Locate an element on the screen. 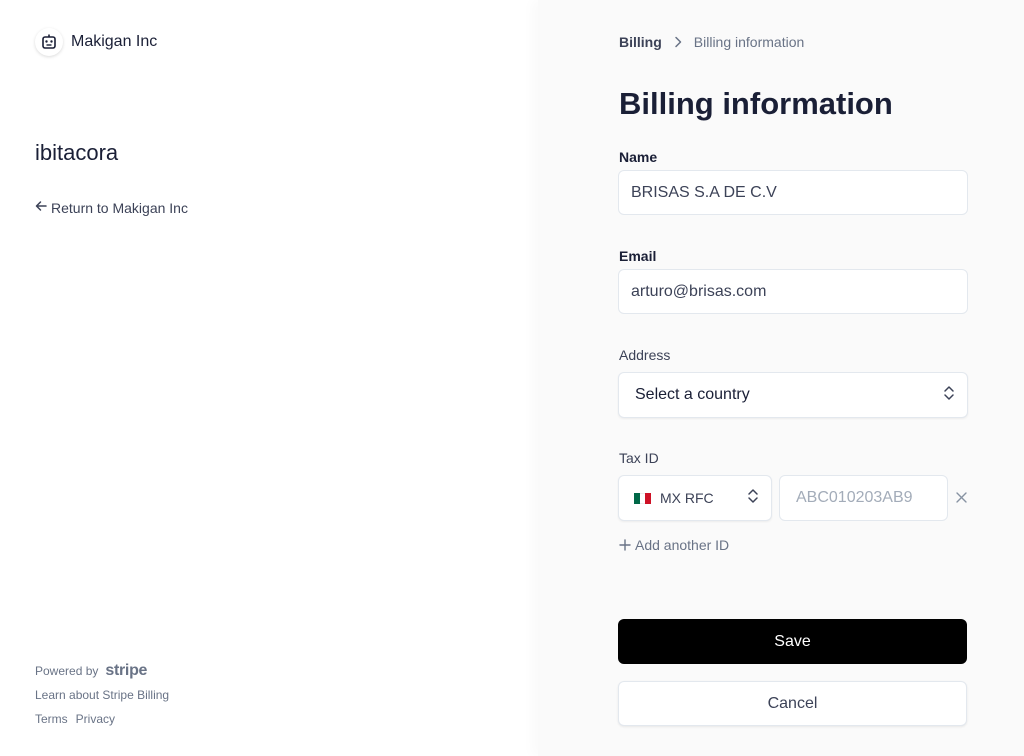 The image size is (1024, 756). return-link-label: Return to Makigan Inc is located at coordinates (119, 207).